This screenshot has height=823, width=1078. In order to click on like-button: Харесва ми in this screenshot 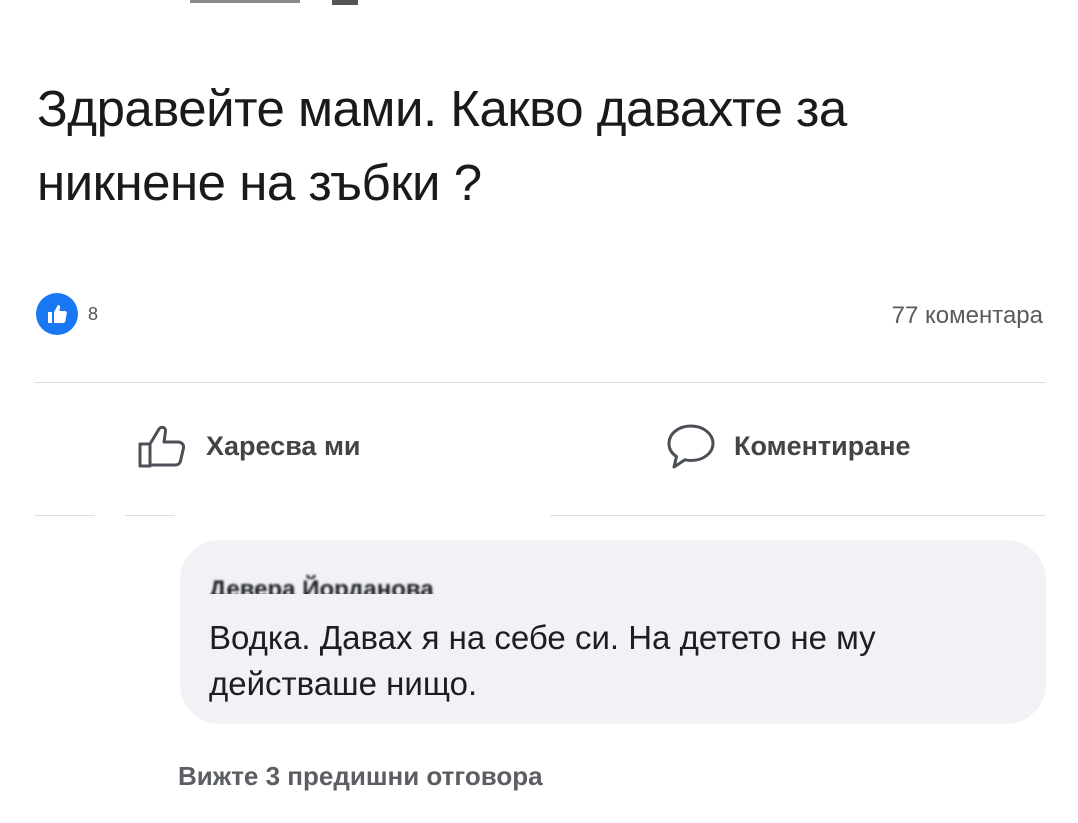, I will do `click(248, 446)`.